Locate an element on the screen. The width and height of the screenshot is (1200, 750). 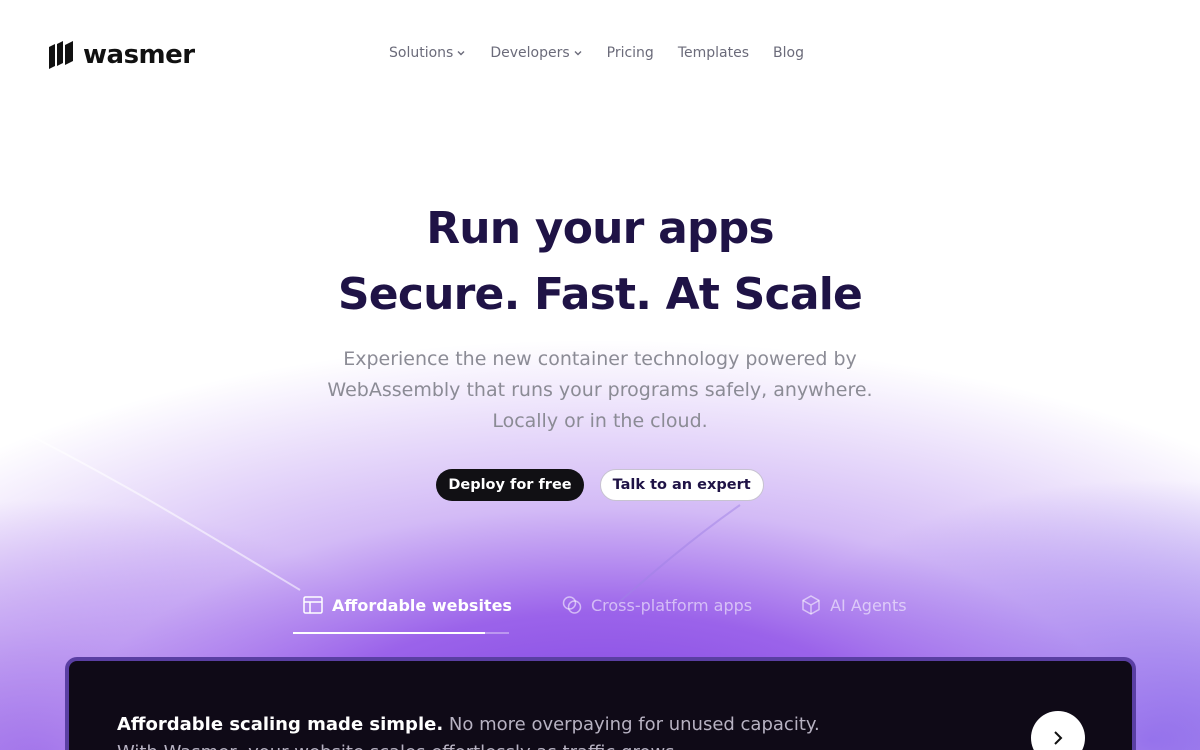
tab-ai-agents: AI Agents is located at coordinates (853, 605).